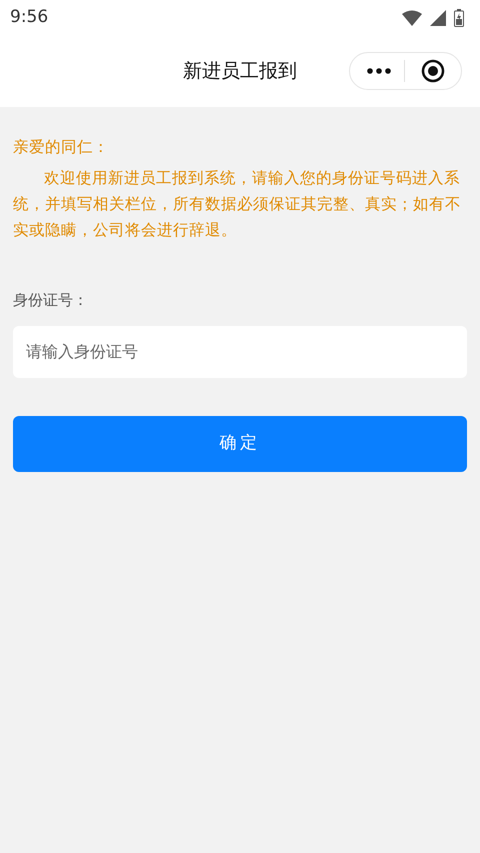 This screenshot has height=853, width=480. Describe the element at coordinates (438, 18) in the screenshot. I see `signal-icon` at that location.